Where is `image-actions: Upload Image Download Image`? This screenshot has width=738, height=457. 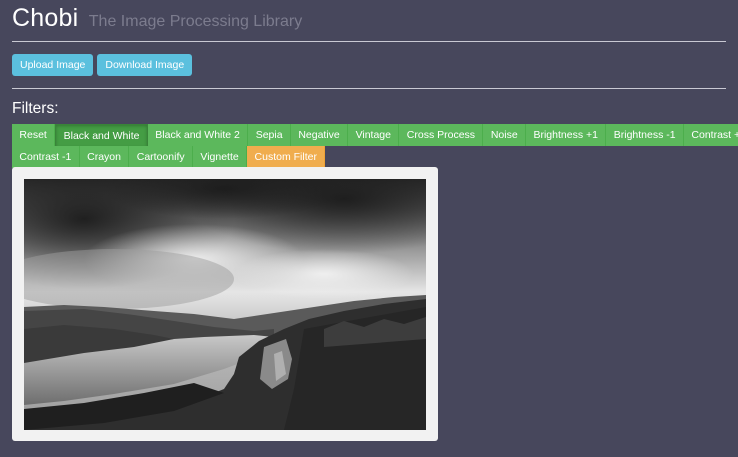
image-actions: Upload Image Download Image is located at coordinates (102, 65).